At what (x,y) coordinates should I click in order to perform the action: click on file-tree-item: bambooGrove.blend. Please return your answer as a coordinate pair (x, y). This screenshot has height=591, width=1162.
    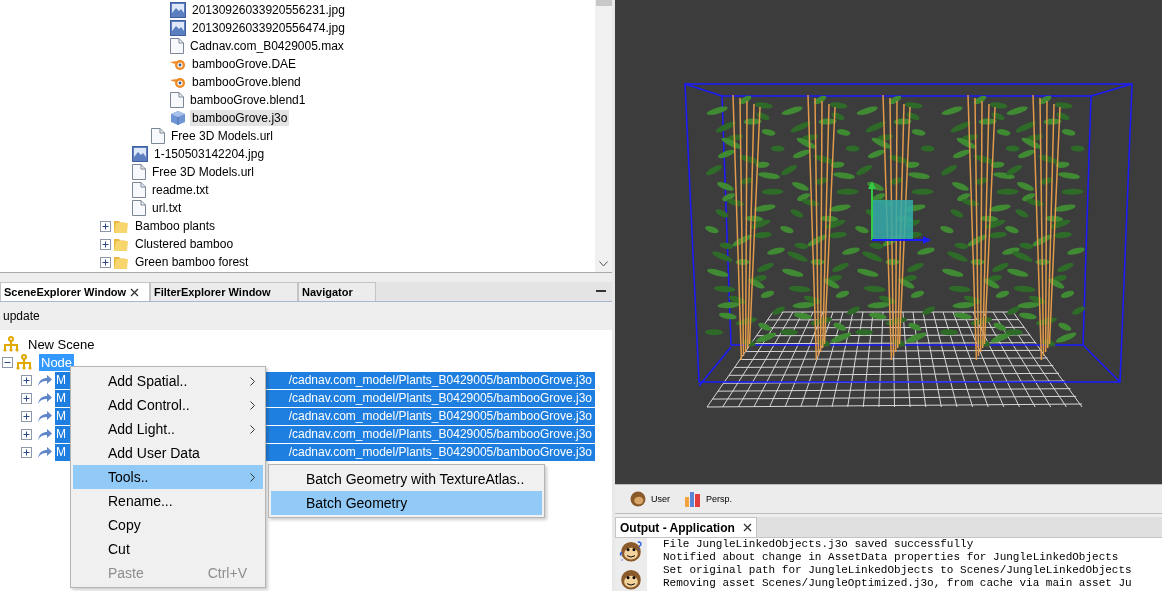
    Looking at the image, I should click on (246, 82).